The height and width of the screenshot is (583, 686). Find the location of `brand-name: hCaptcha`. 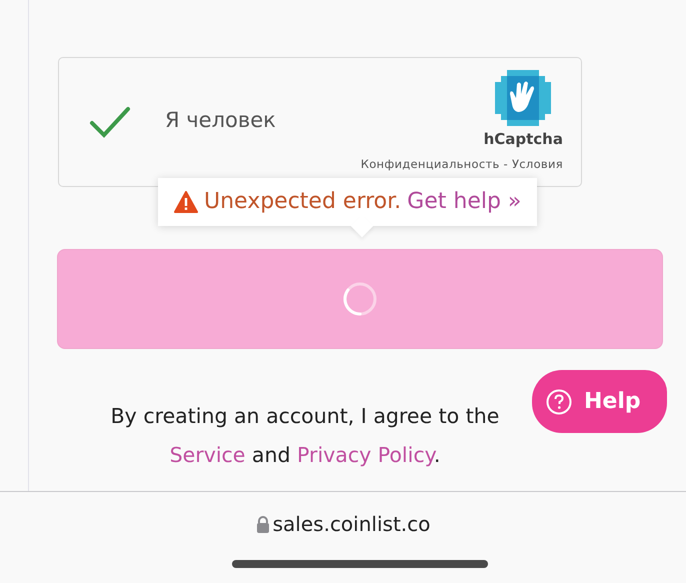

brand-name: hCaptcha is located at coordinates (523, 139).